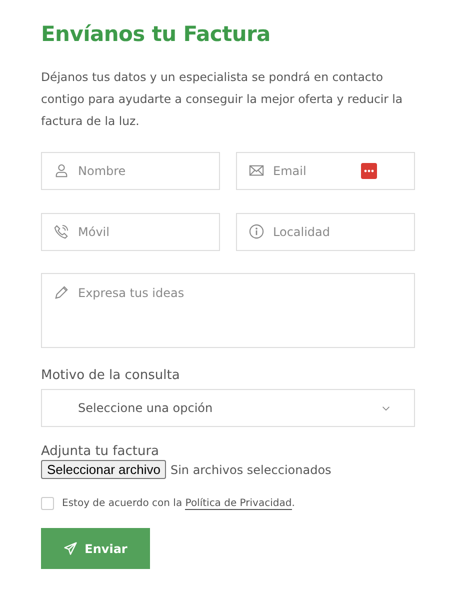 The width and height of the screenshot is (458, 602). I want to click on input-field: Localidad, so click(325, 232).